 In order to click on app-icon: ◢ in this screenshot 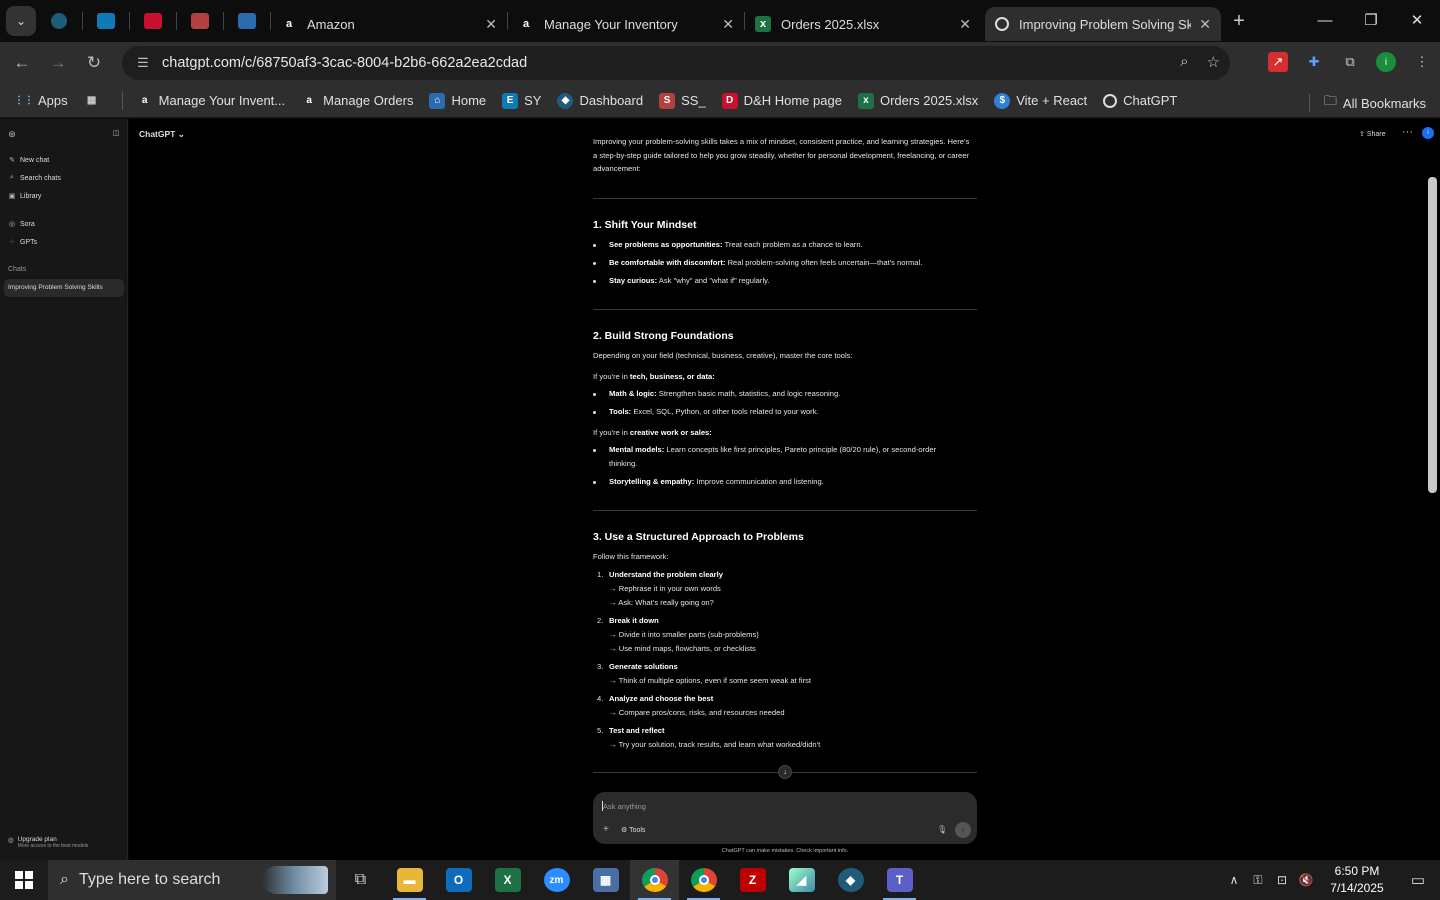, I will do `click(801, 880)`.